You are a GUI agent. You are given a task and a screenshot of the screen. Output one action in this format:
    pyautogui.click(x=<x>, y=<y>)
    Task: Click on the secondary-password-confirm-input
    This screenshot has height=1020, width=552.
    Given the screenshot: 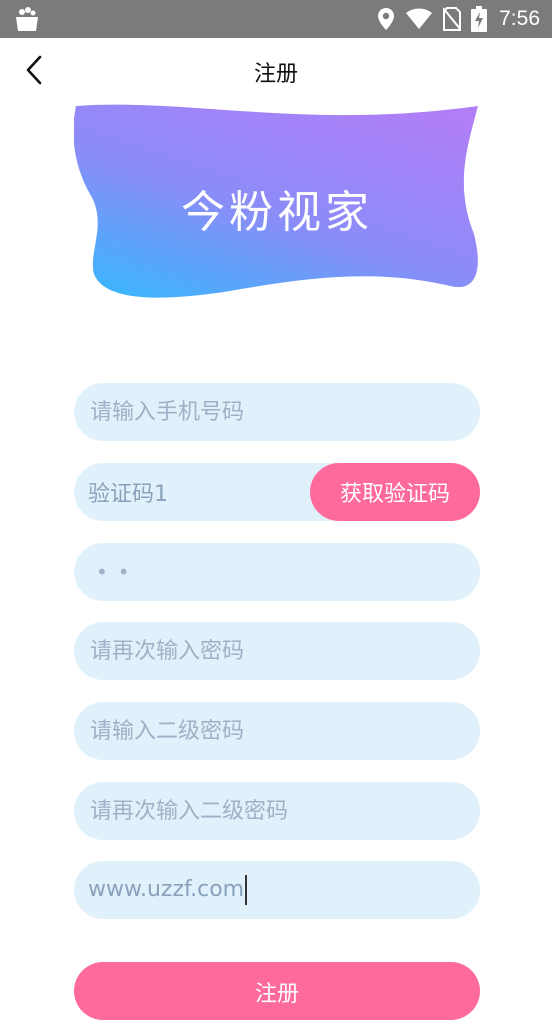 What is the action you would take?
    pyautogui.click(x=277, y=811)
    